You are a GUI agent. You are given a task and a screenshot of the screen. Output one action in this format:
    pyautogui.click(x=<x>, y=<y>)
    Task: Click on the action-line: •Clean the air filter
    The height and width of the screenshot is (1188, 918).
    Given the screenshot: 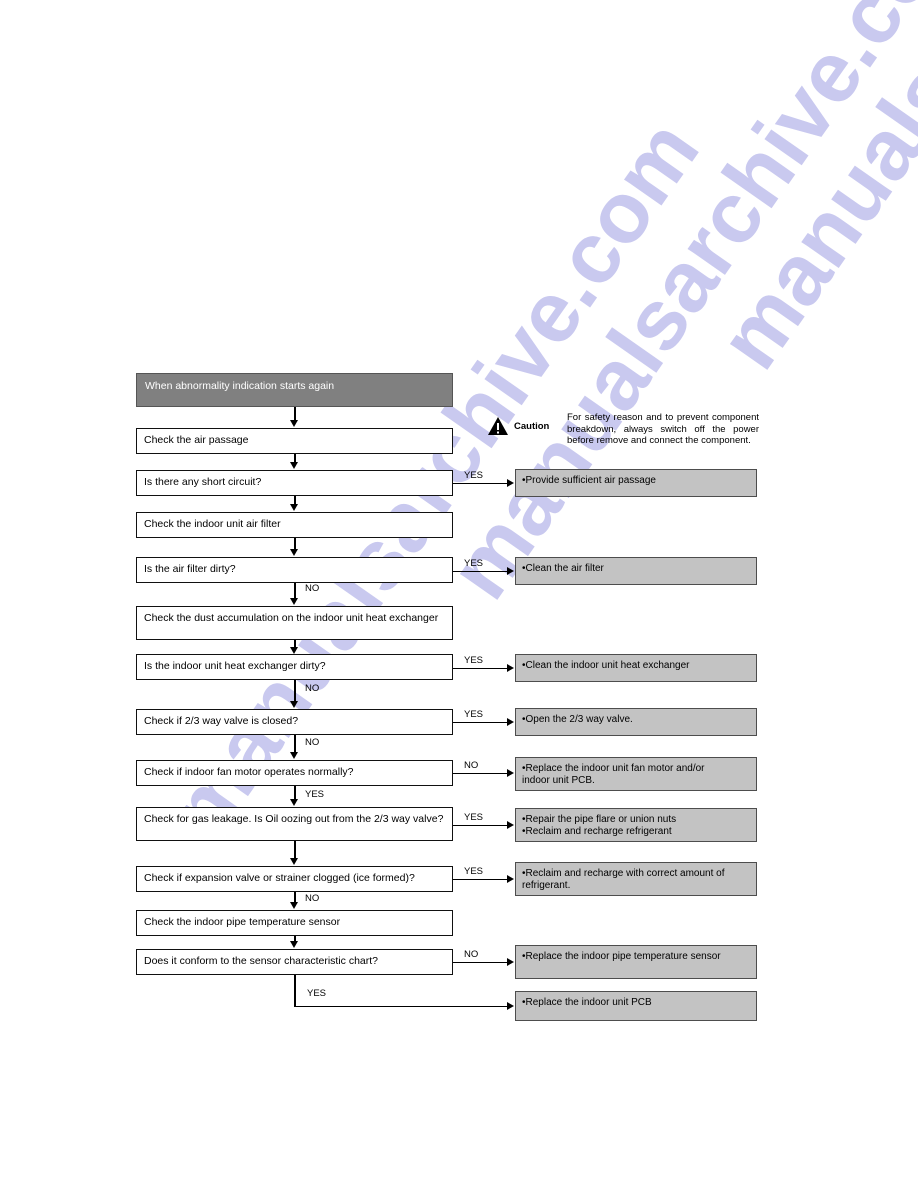 What is the action you would take?
    pyautogui.click(x=563, y=568)
    